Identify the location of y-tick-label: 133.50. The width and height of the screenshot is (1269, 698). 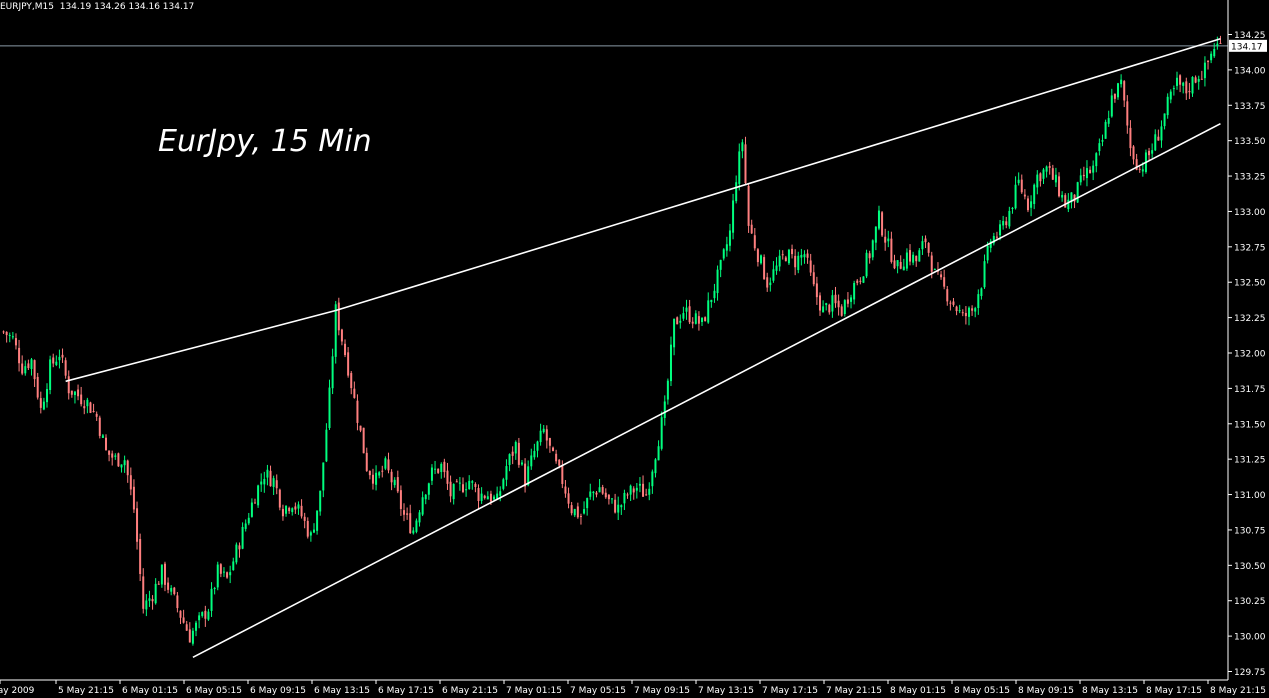
(1250, 142).